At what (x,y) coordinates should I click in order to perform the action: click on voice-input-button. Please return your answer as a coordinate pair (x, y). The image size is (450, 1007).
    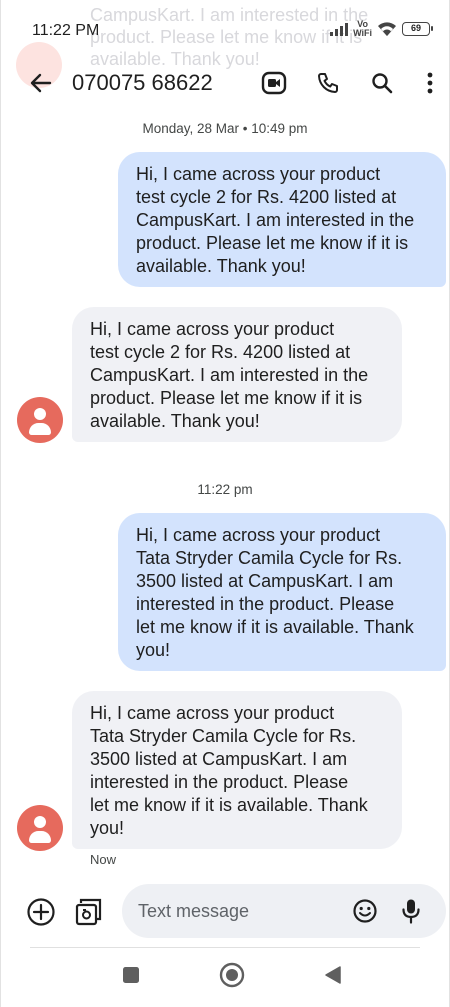
    Looking at the image, I should click on (411, 911).